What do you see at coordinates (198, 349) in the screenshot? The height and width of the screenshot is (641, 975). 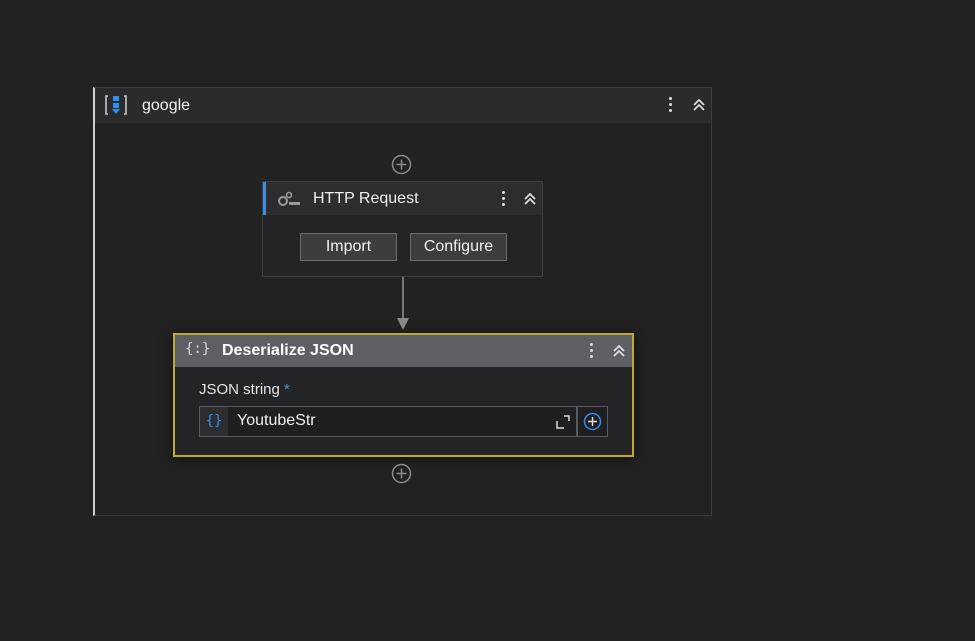 I see `json-braces-icon: {:}` at bounding box center [198, 349].